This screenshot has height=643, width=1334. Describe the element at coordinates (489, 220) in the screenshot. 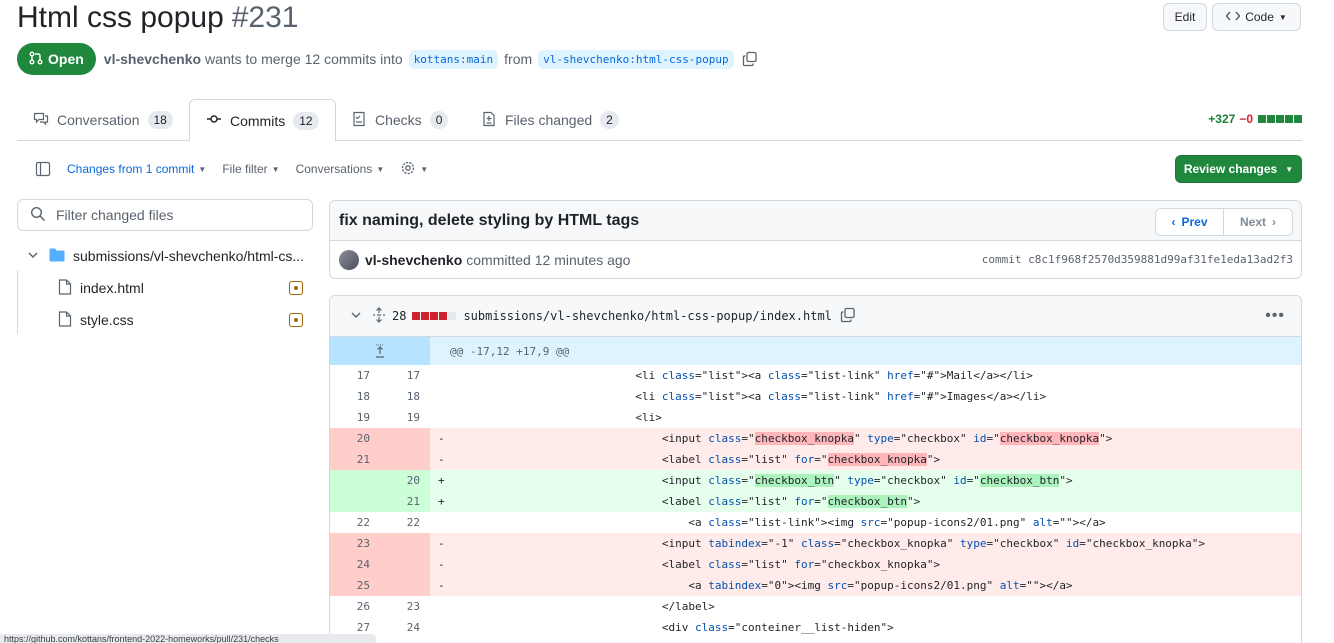

I see `commit-message: fix naming, delete styling by HTML tags` at that location.